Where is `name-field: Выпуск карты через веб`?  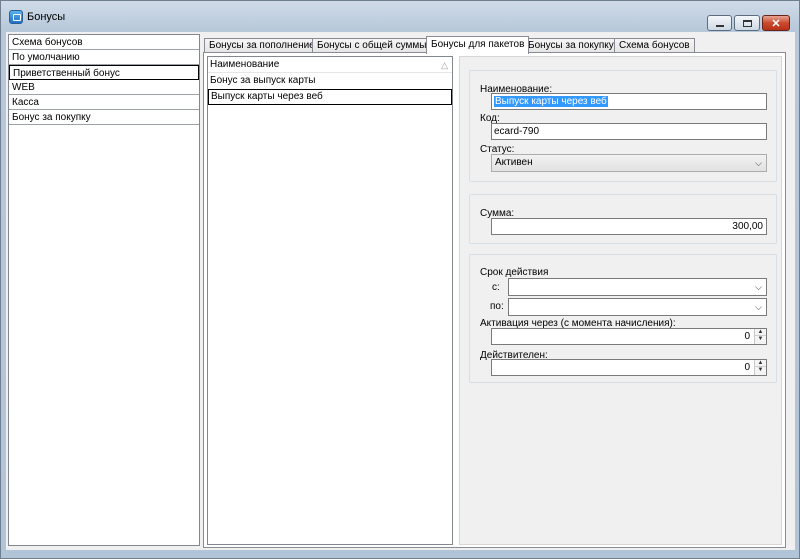 name-field: Выпуск карты через веб is located at coordinates (629, 101).